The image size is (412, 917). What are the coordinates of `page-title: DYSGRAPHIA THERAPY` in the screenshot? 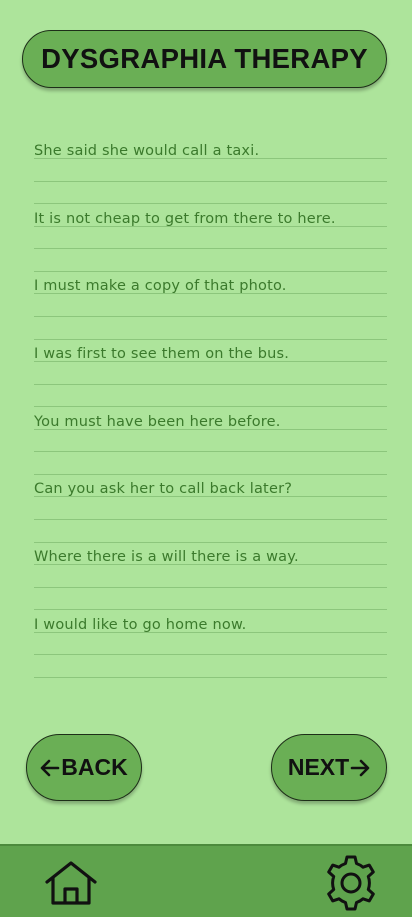 It's located at (204, 58).